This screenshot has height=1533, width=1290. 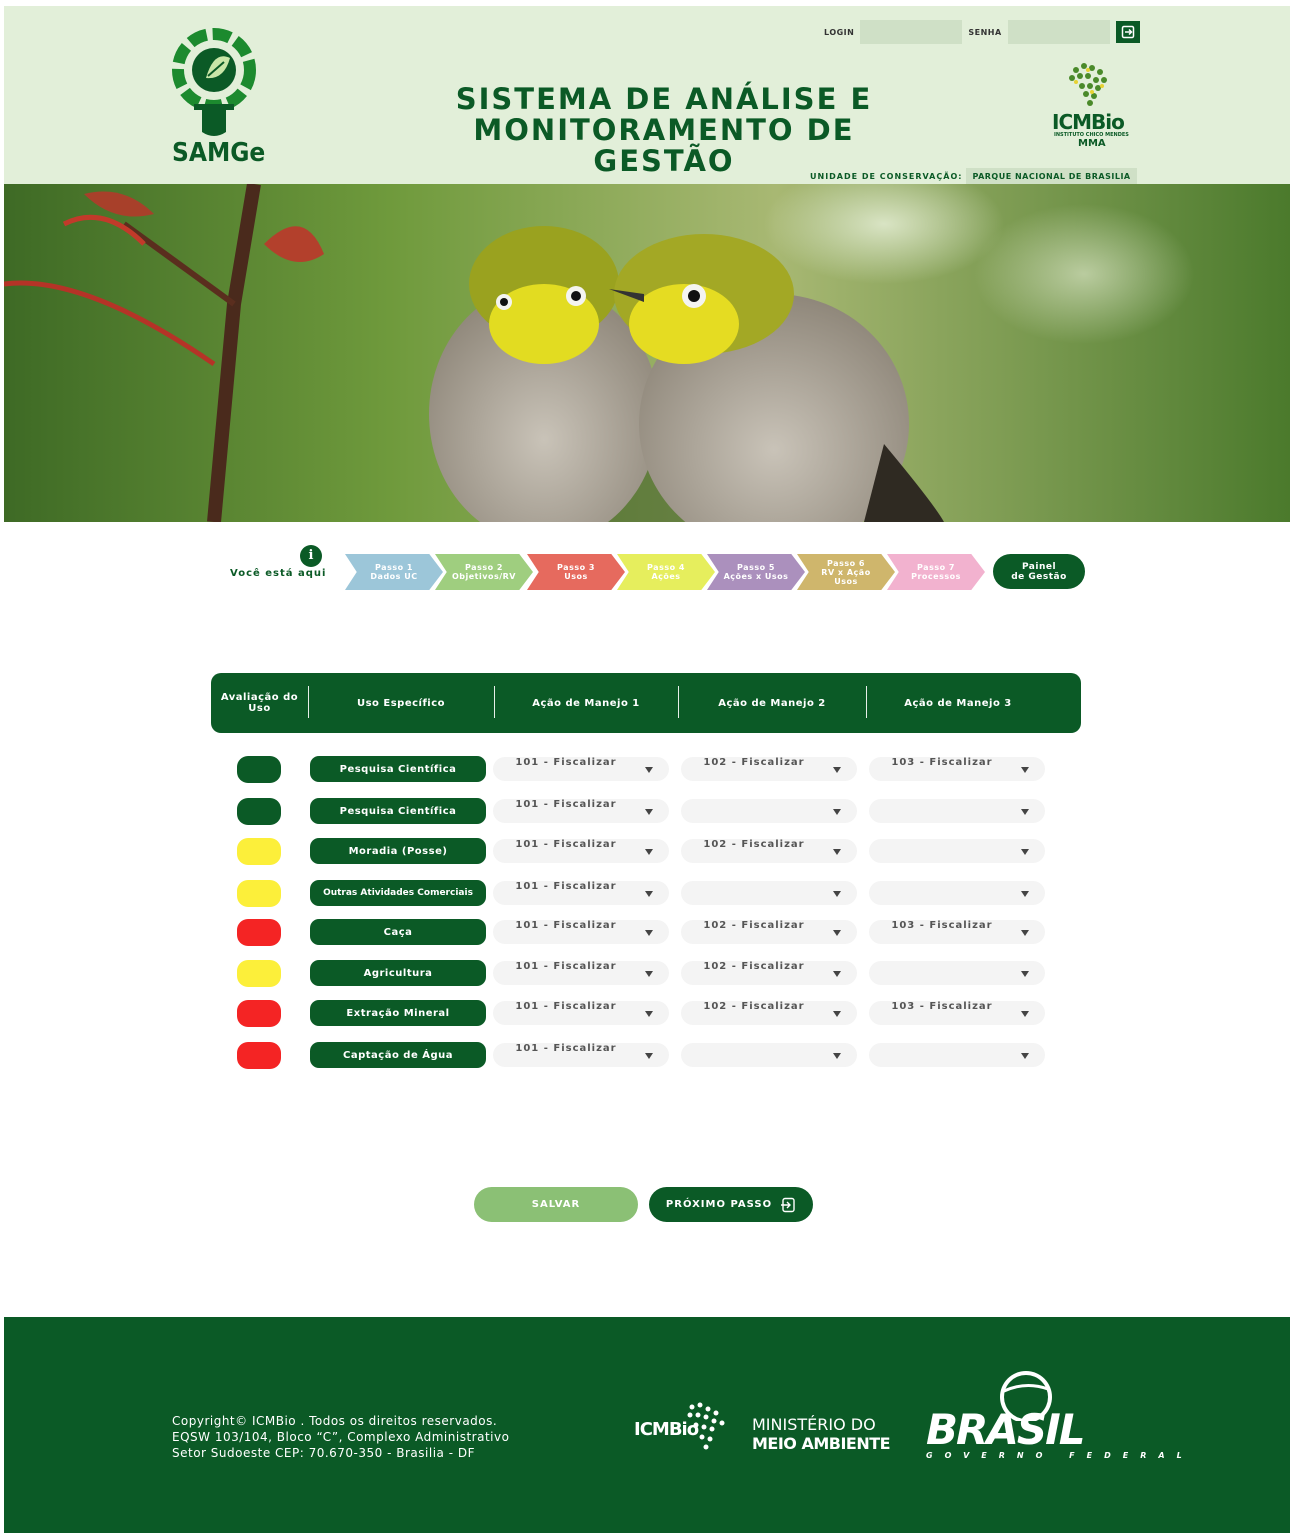 What do you see at coordinates (398, 1055) in the screenshot?
I see `uso-especifico-label: Captação de Água` at bounding box center [398, 1055].